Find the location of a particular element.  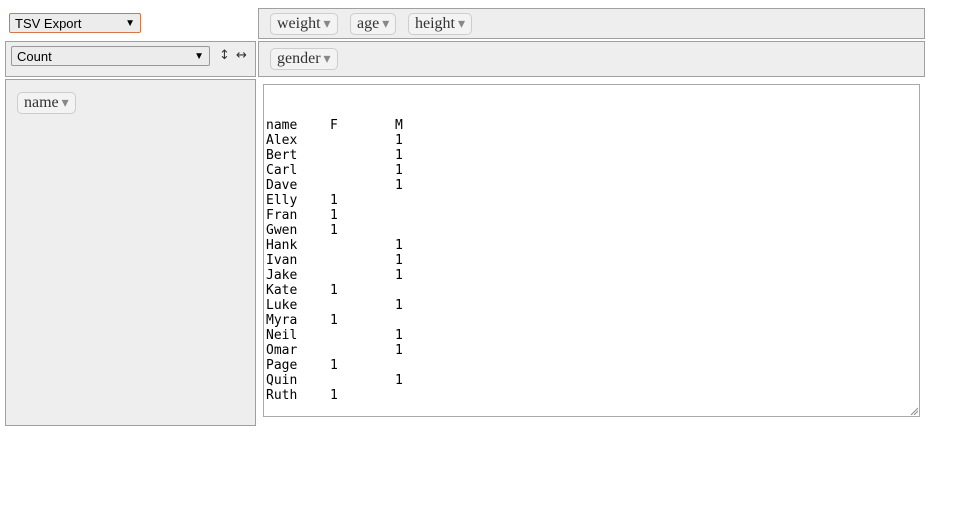

attribute-height: height ▾ is located at coordinates (440, 24).